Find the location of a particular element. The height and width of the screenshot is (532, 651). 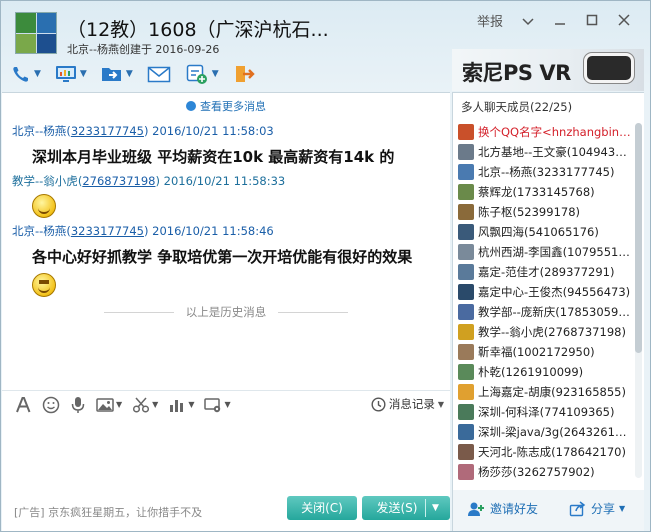

member-item: 蔡辉龙(1733145768) is located at coordinates (543, 192).